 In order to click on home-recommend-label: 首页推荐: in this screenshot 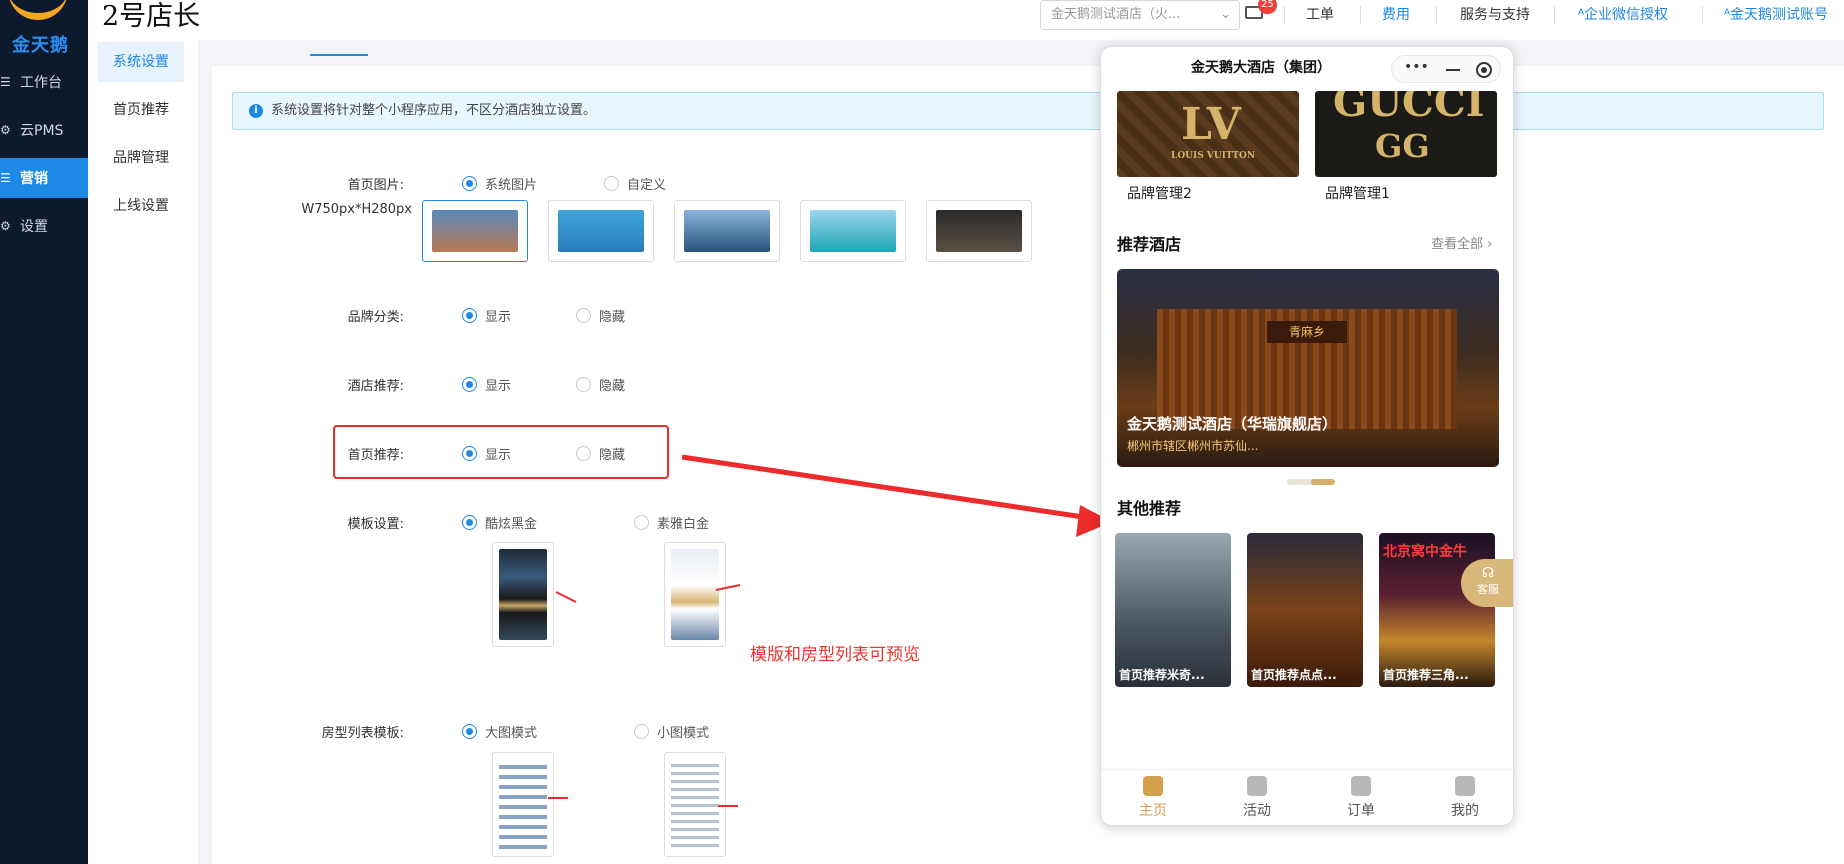, I will do `click(375, 455)`.